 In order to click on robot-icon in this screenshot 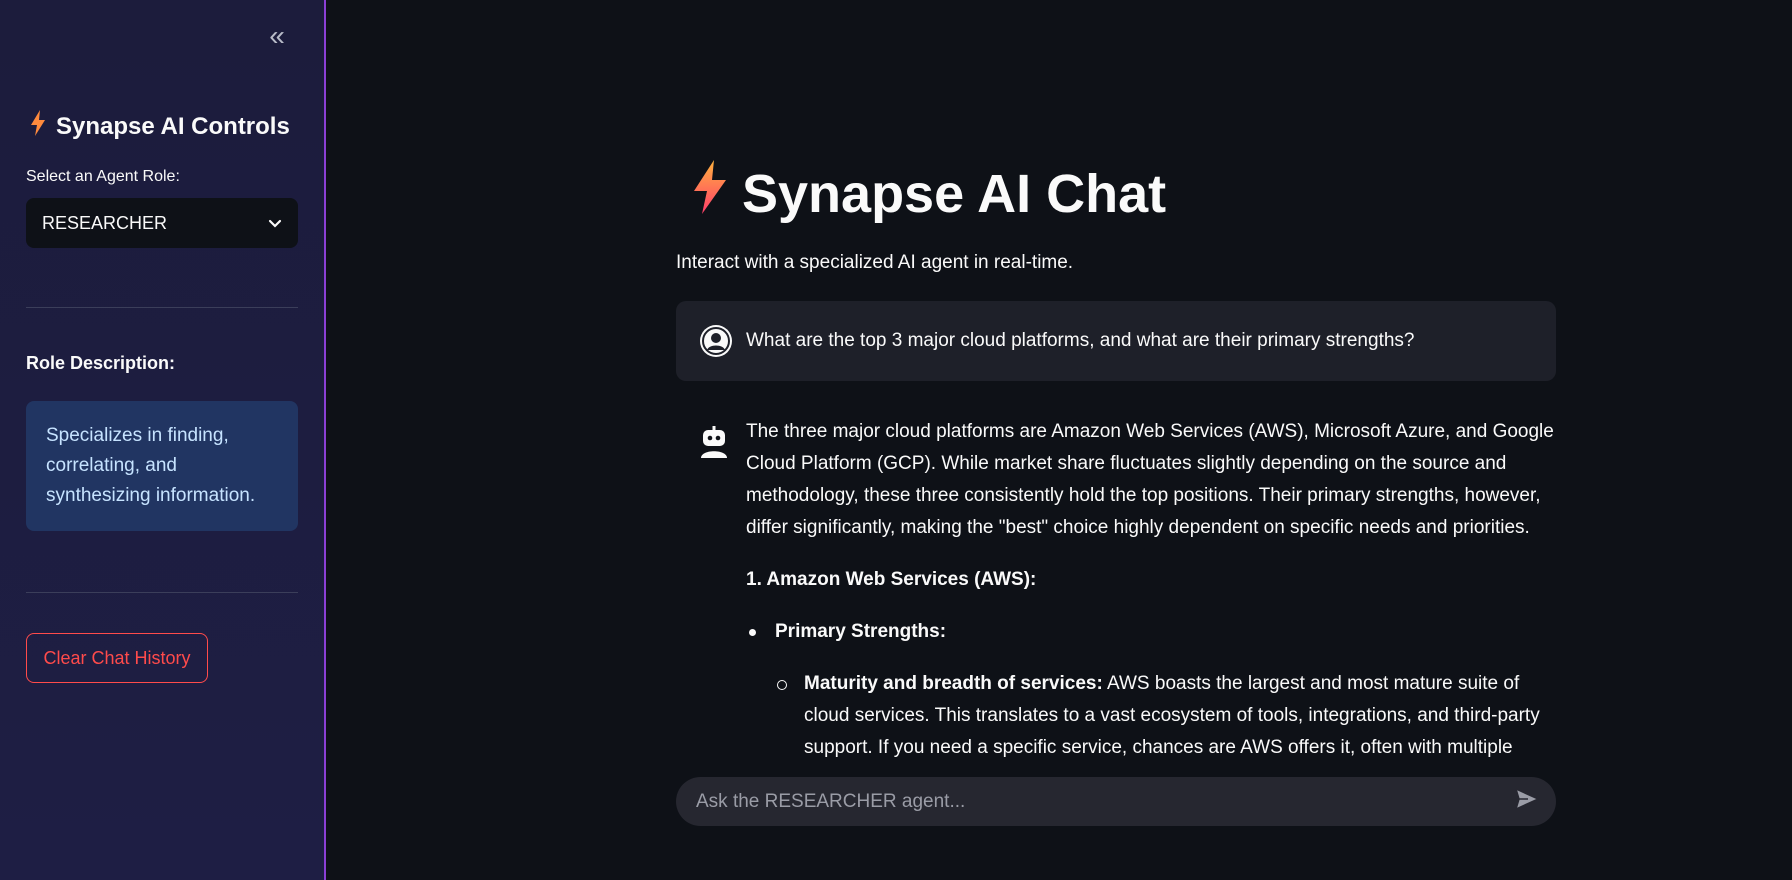, I will do `click(714, 444)`.